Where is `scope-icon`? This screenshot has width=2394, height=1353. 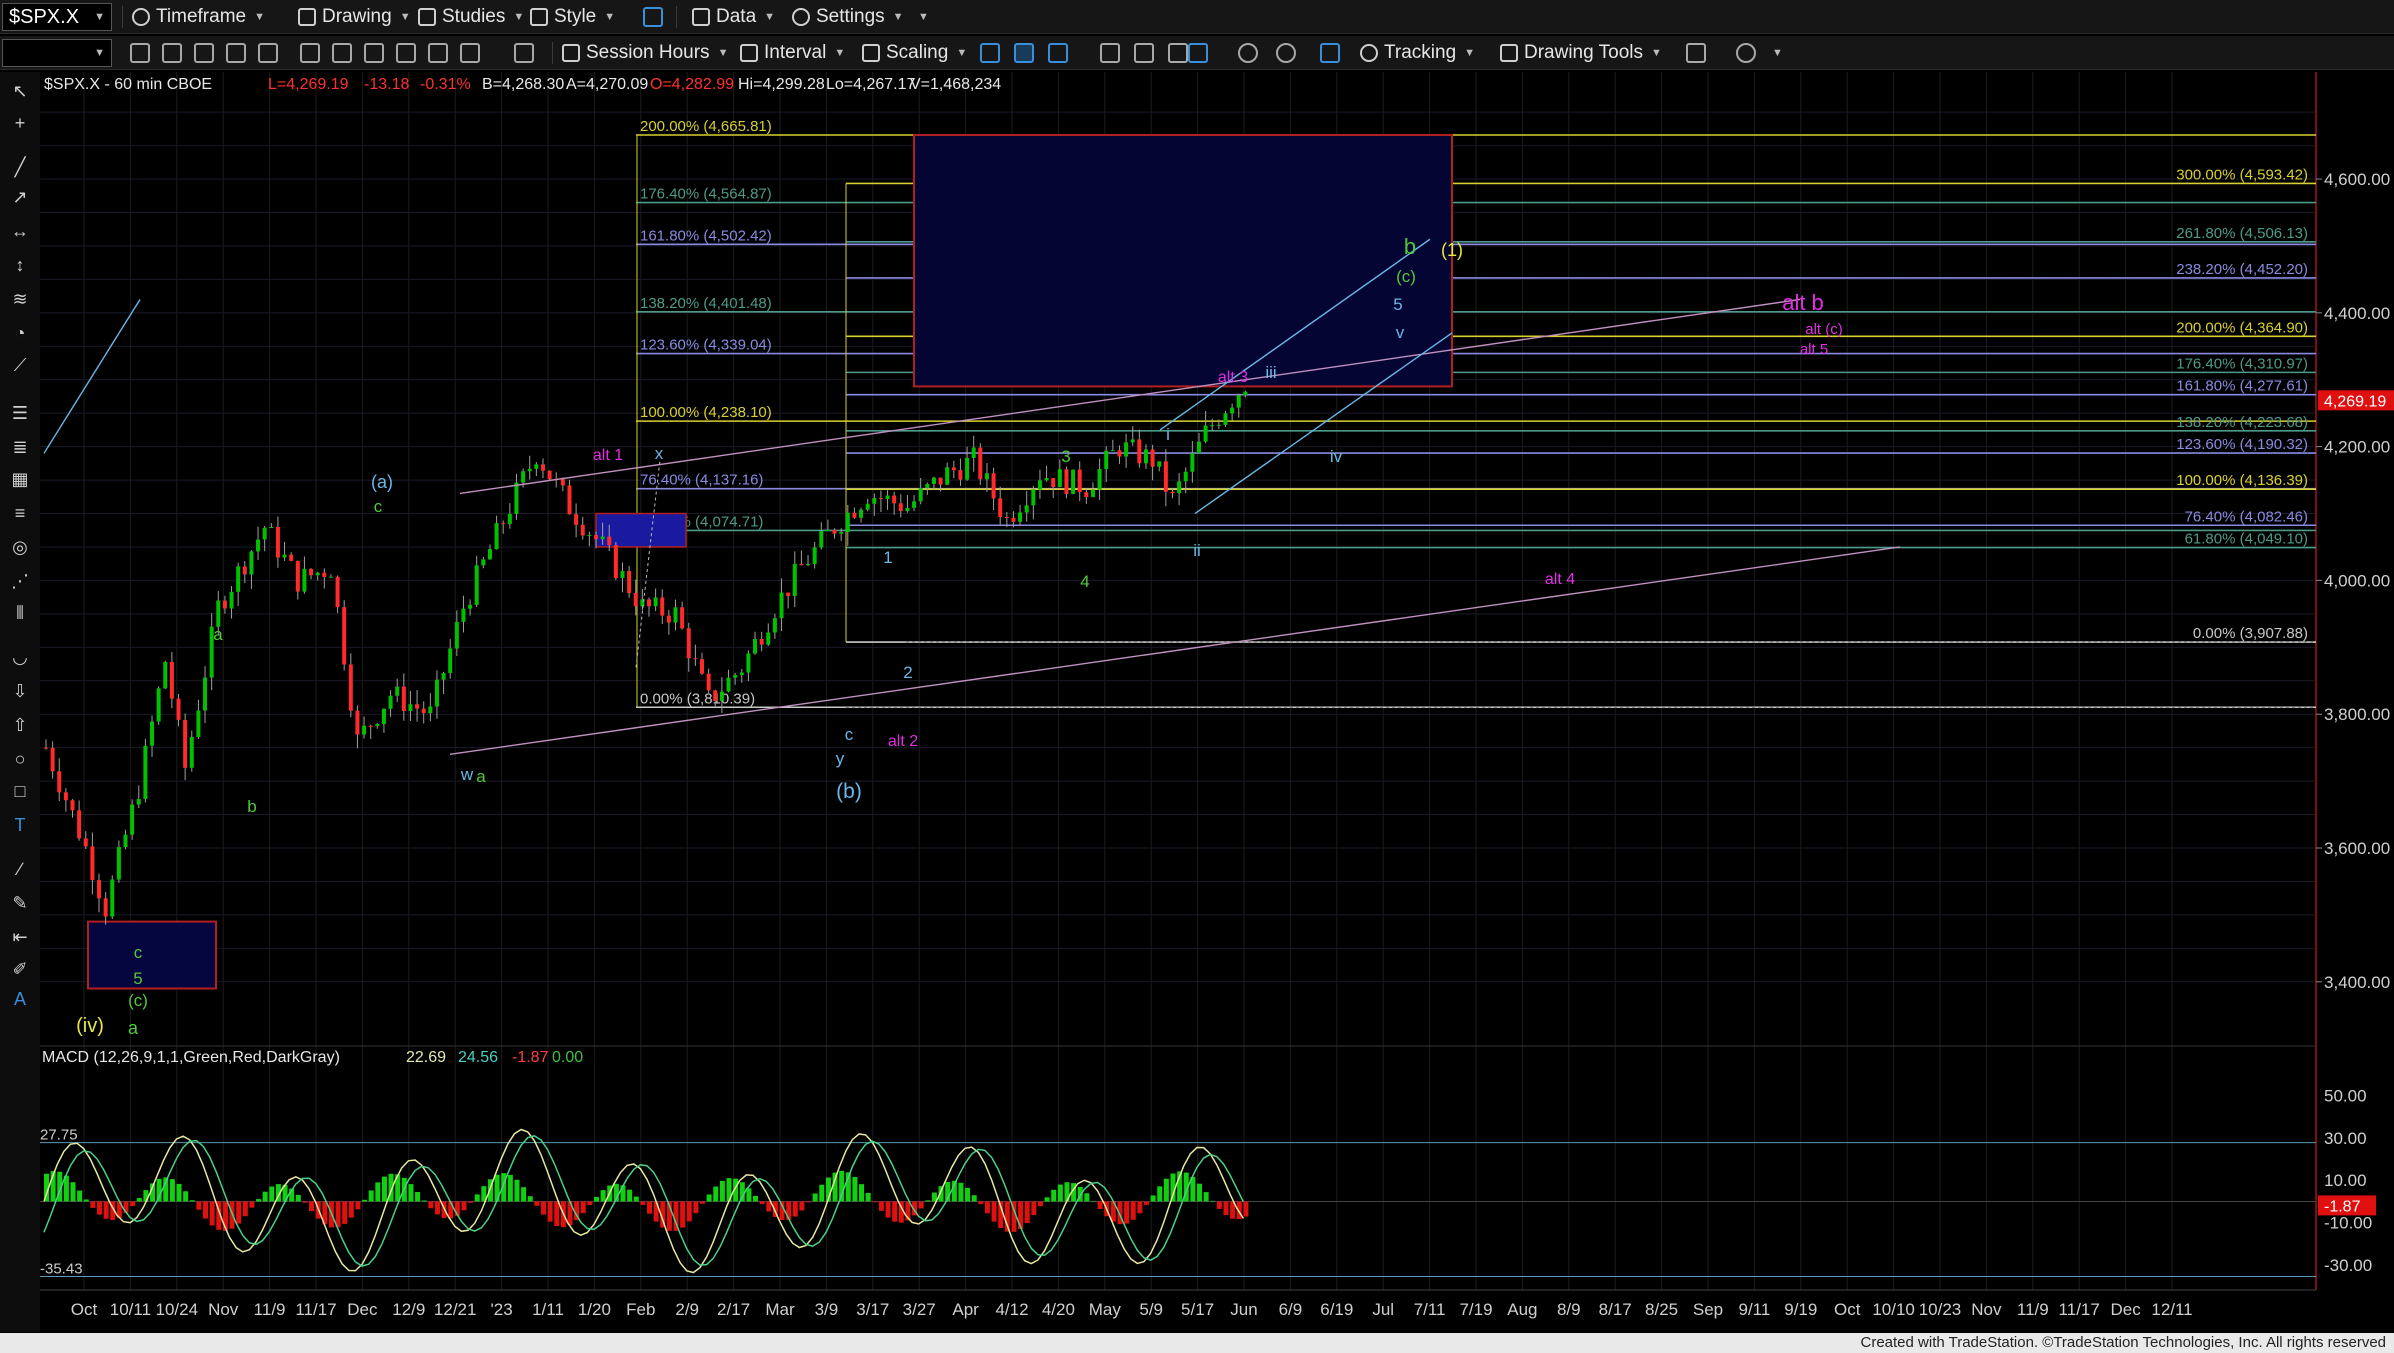
scope-icon is located at coordinates (470, 53).